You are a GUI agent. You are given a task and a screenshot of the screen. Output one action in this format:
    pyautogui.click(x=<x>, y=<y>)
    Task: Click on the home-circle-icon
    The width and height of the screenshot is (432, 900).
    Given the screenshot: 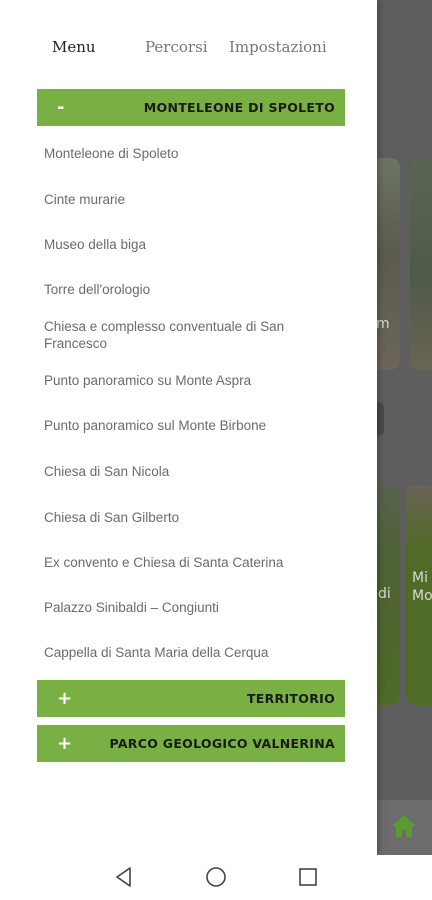 What is the action you would take?
    pyautogui.click(x=216, y=877)
    